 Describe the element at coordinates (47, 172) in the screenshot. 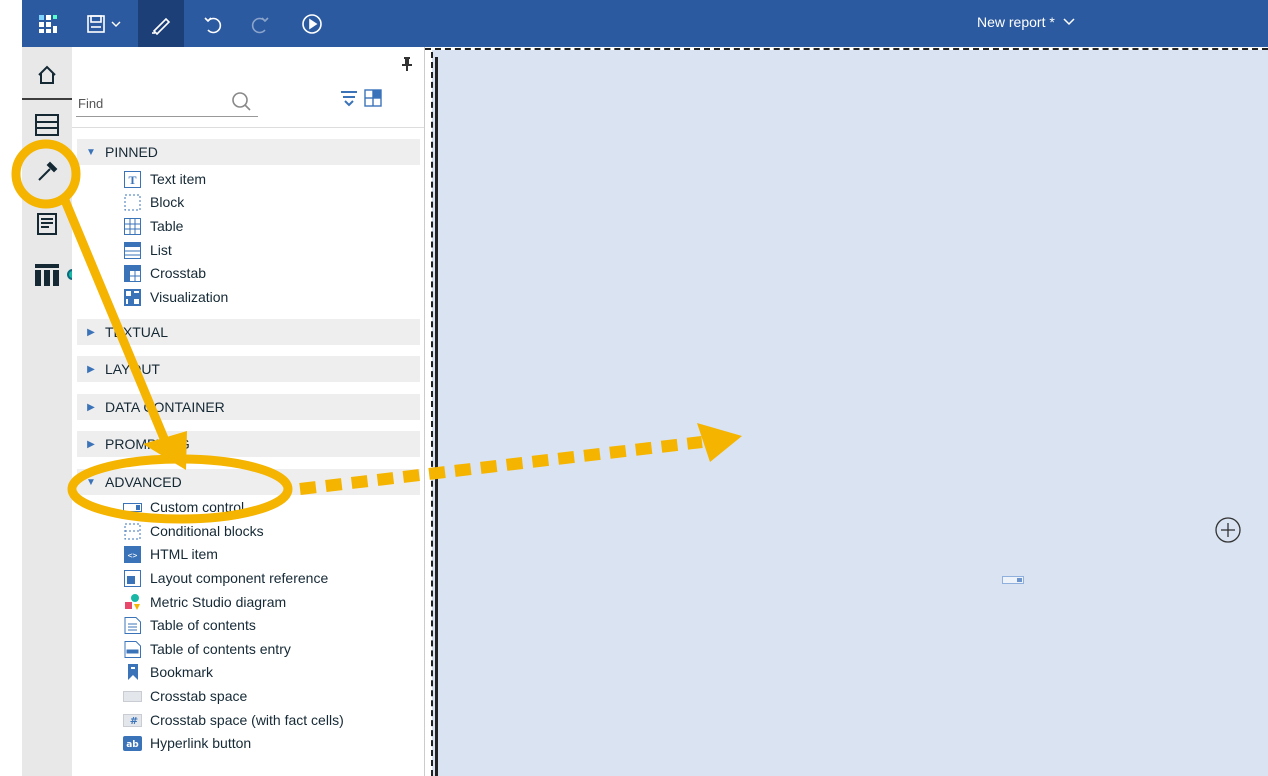

I see `toolbox-hammer-icon` at that location.